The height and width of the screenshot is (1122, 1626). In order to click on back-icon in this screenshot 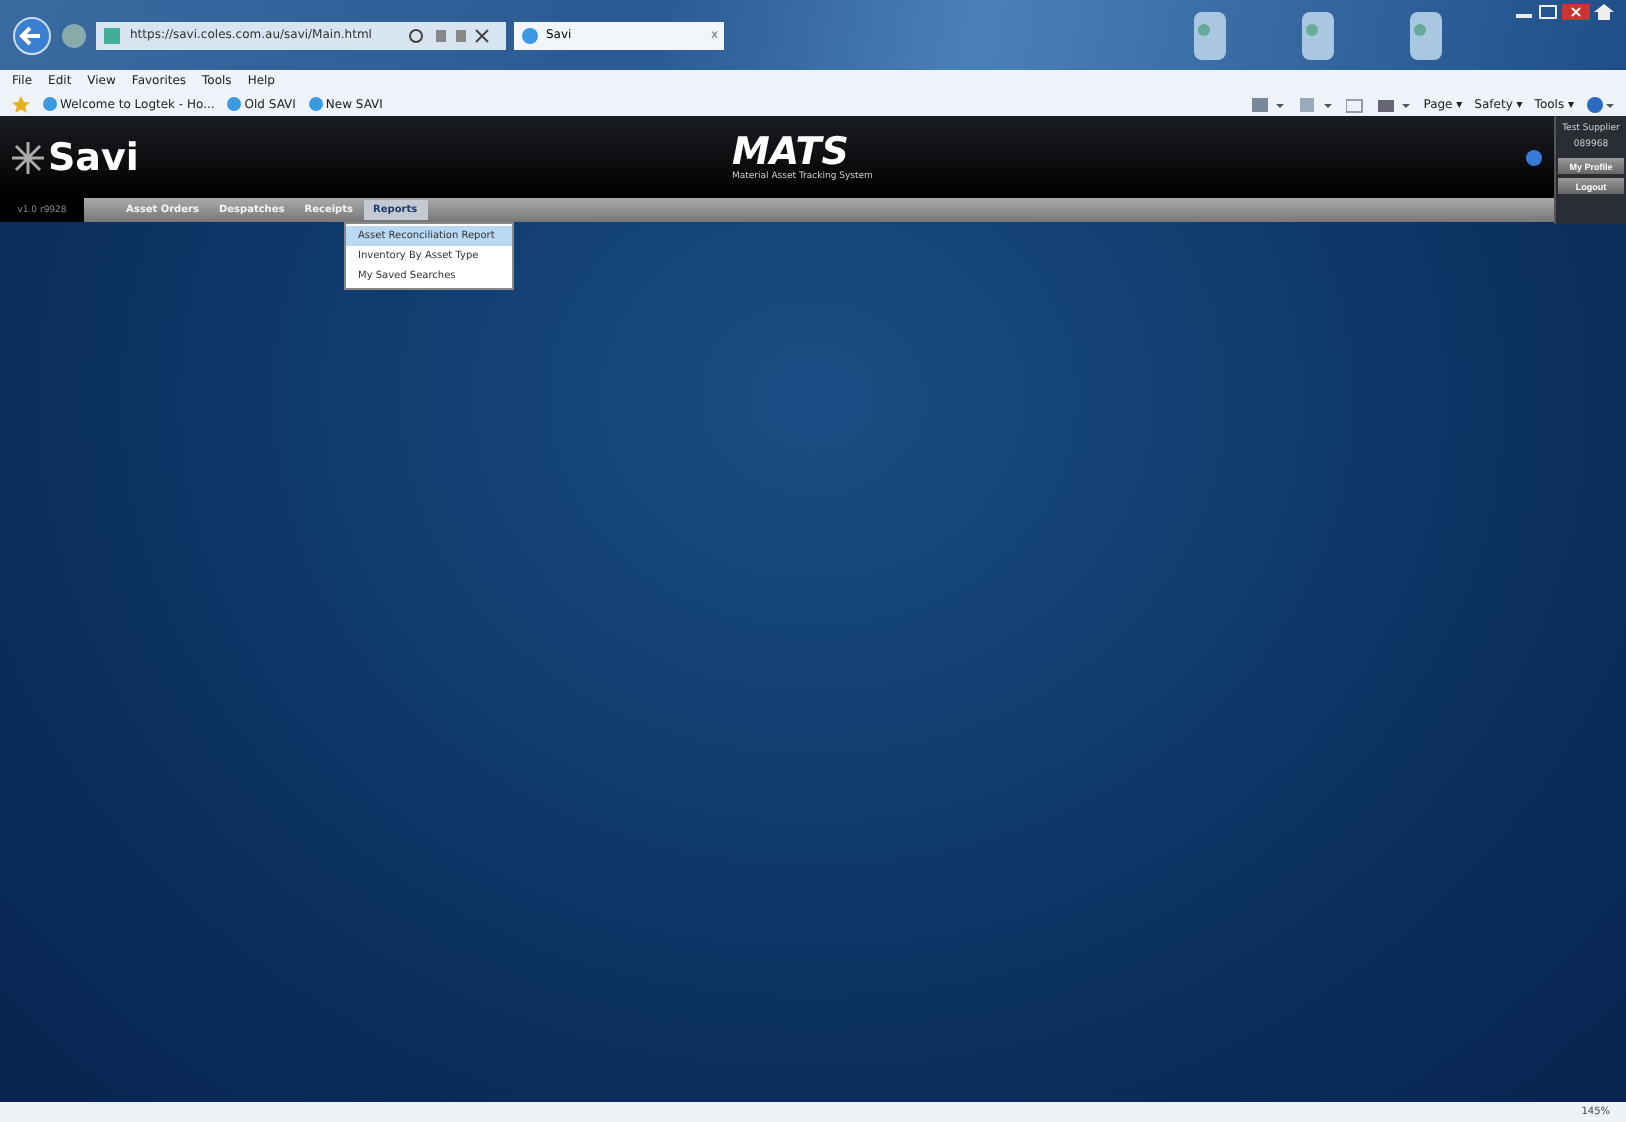, I will do `click(32, 35)`.